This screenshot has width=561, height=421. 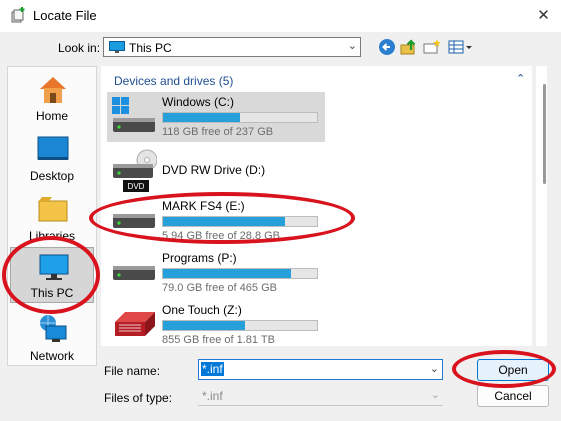 What do you see at coordinates (79, 48) in the screenshot?
I see `look-in-label: Look in:` at bounding box center [79, 48].